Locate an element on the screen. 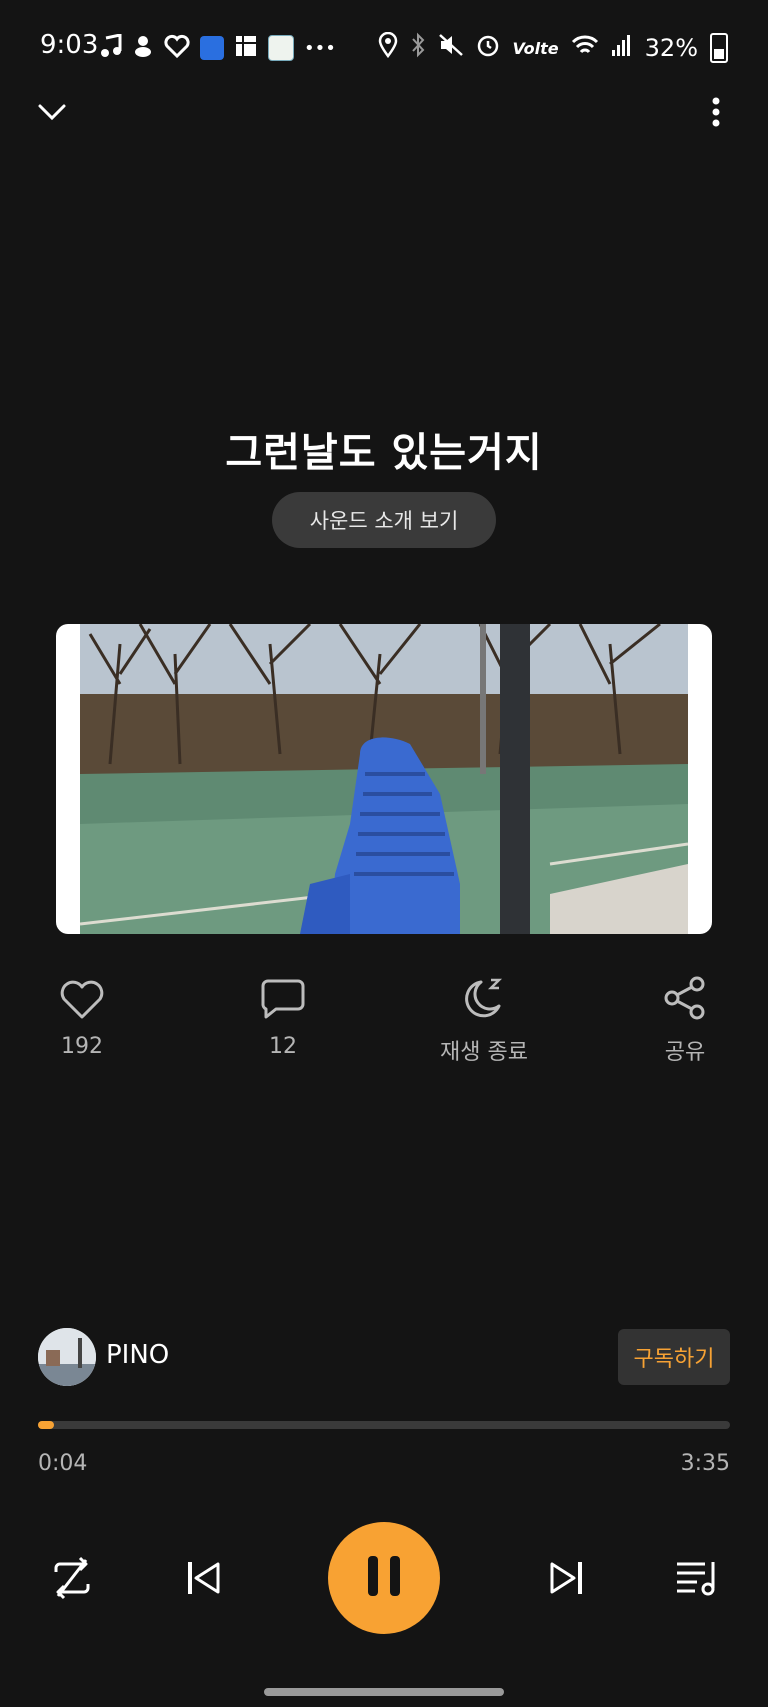  skip-previous-icon is located at coordinates (204, 1580).